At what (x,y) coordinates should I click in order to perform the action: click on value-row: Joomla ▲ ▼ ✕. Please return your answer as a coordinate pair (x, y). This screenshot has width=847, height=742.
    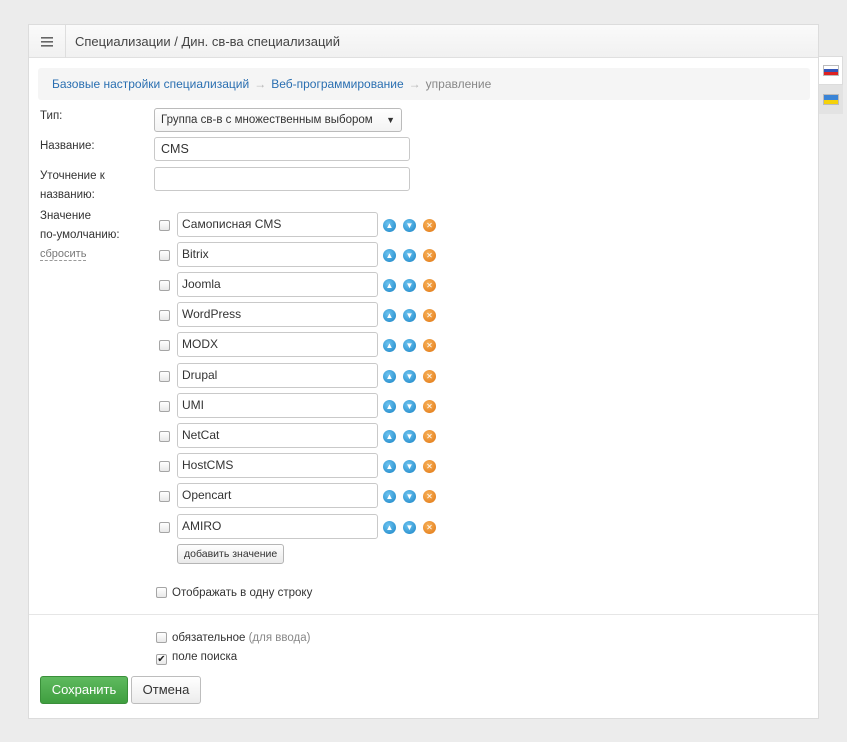
    Looking at the image, I should click on (307, 285).